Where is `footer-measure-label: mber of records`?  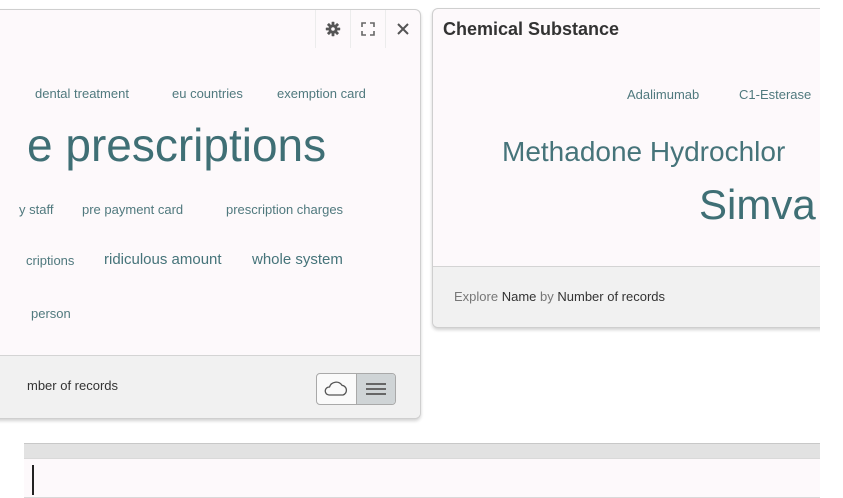 footer-measure-label: mber of records is located at coordinates (73, 385).